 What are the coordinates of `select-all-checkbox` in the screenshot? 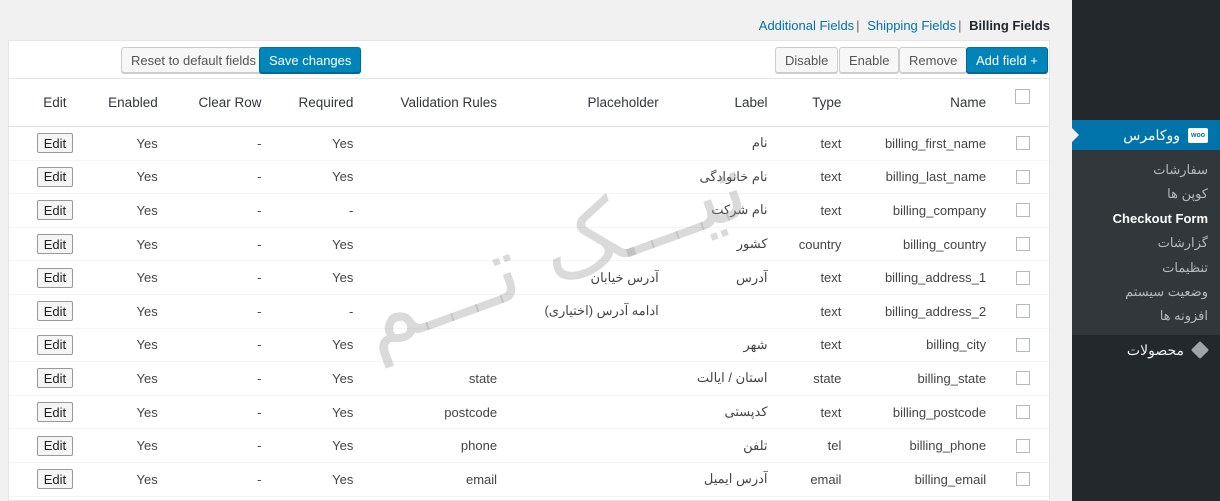 It's located at (1023, 96).